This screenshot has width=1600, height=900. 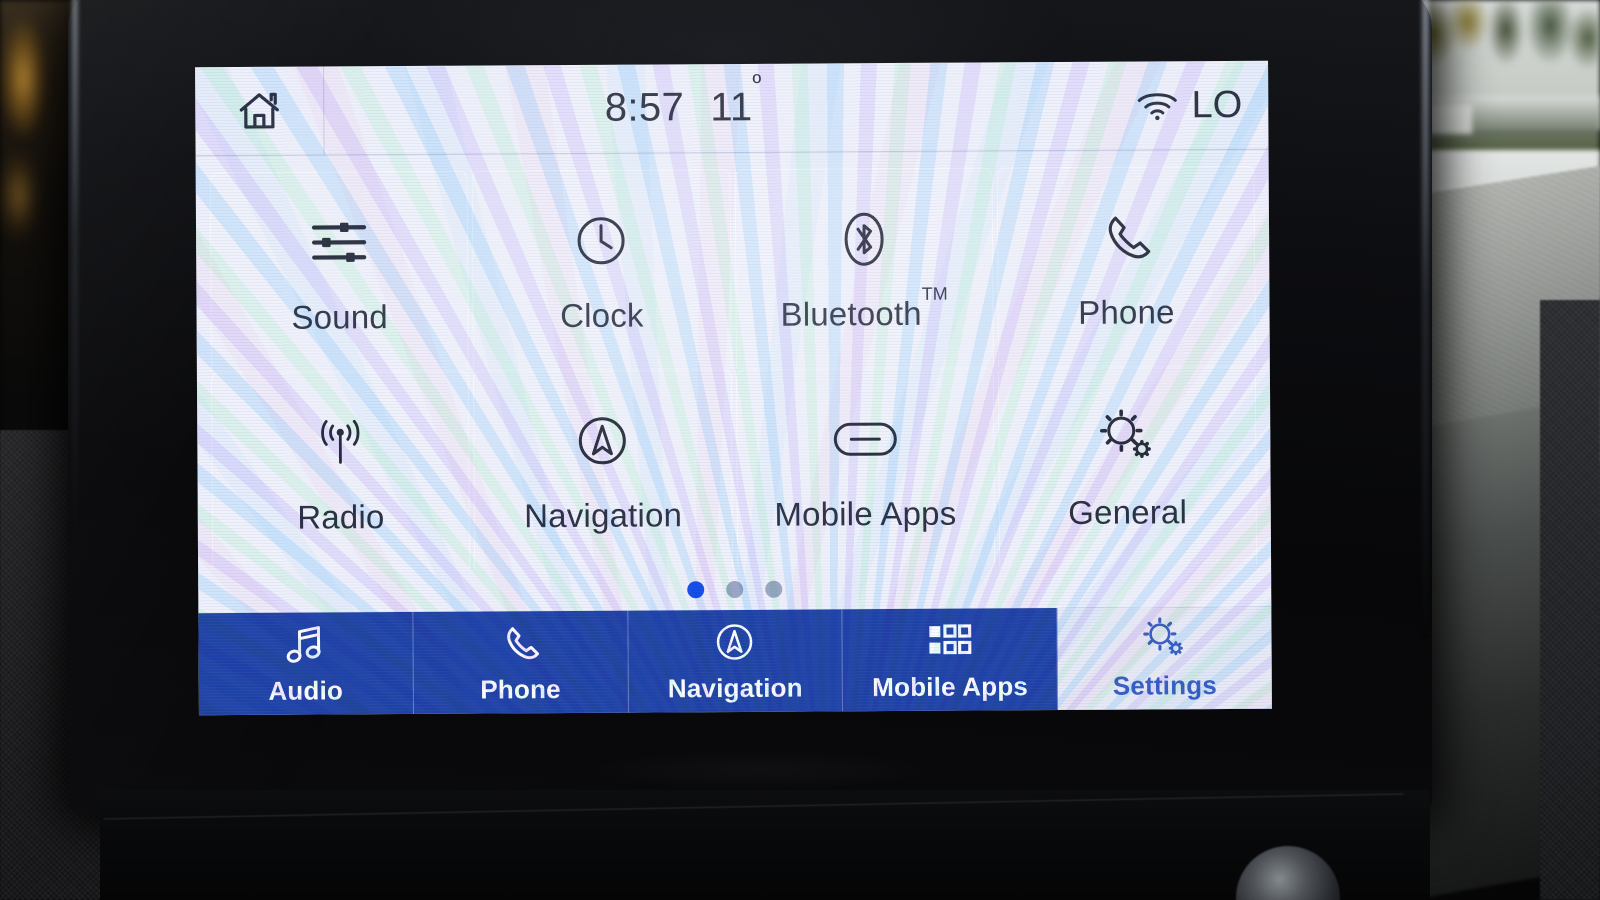 I want to click on settings-tile-mobile-apps: Mobile Apps, so click(x=865, y=467).